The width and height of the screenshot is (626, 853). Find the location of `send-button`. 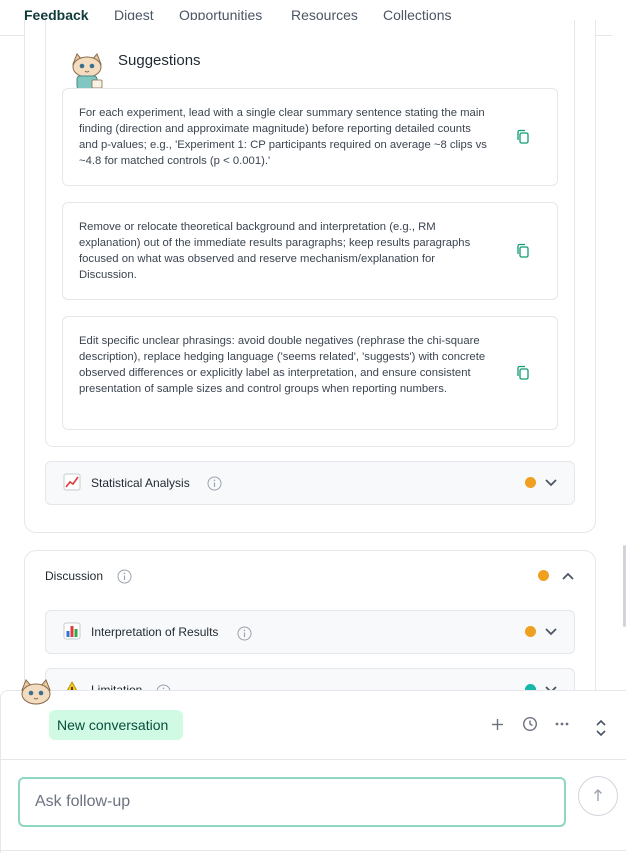

send-button is located at coordinates (598, 796).